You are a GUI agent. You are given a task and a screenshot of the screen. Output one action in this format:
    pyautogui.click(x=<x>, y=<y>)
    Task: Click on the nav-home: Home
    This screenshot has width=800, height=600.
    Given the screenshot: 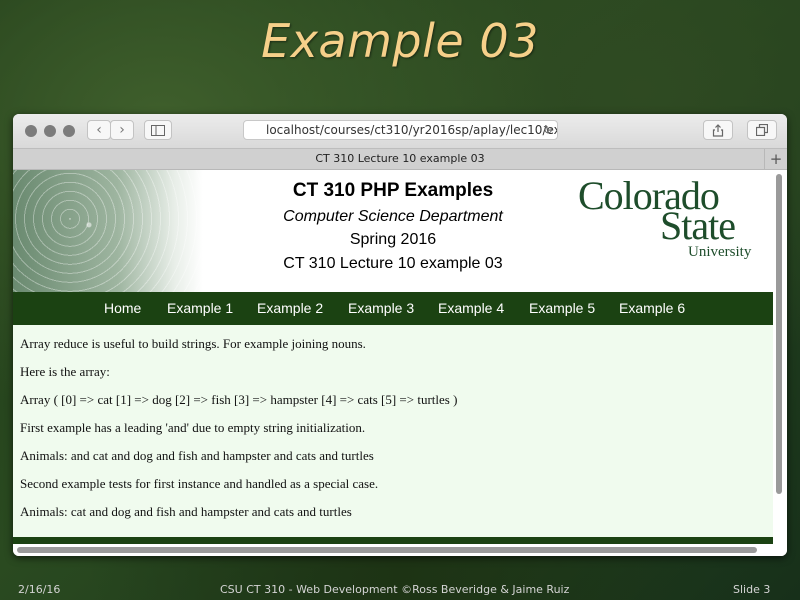 What is the action you would take?
    pyautogui.click(x=122, y=308)
    